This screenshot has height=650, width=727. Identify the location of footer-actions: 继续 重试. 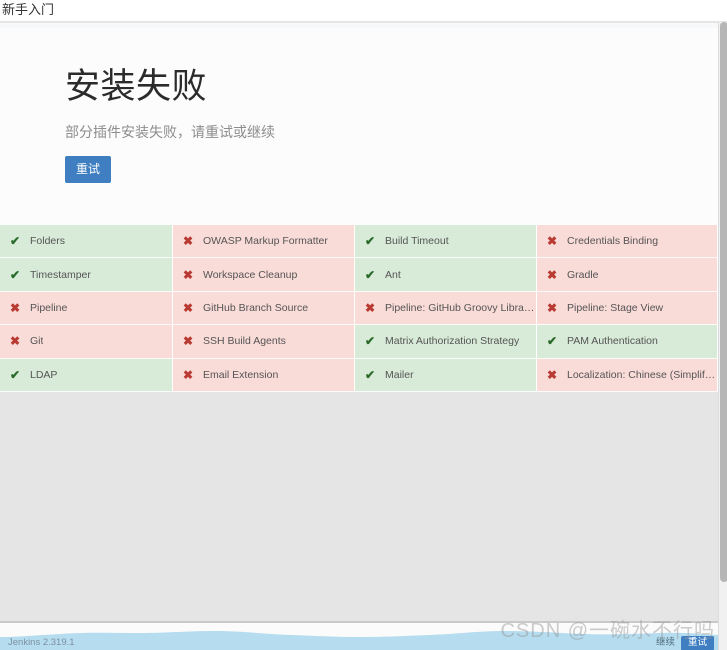
(687, 642).